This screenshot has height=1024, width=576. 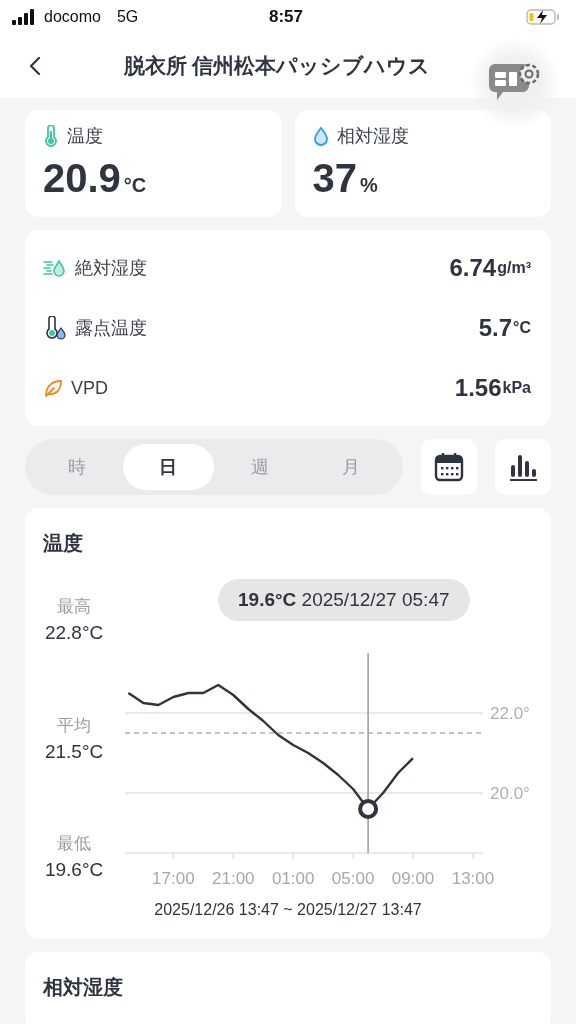 What do you see at coordinates (168, 467) in the screenshot?
I see `period-tab: 日` at bounding box center [168, 467].